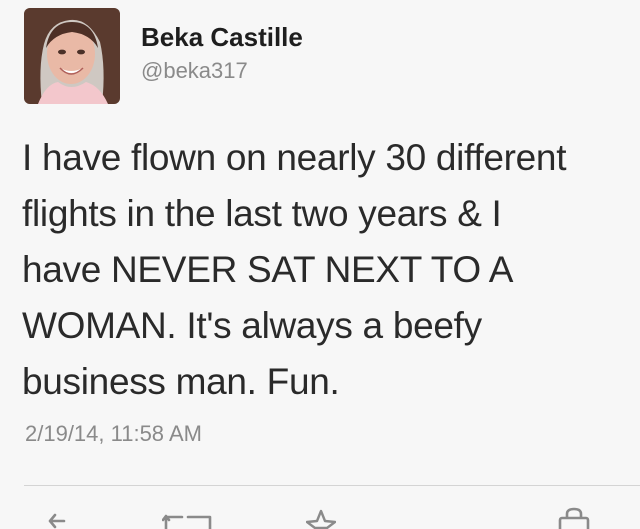 The image size is (640, 529). What do you see at coordinates (113, 433) in the screenshot?
I see `tweet-timestamp: 2/19/14, 11:58 AM` at bounding box center [113, 433].